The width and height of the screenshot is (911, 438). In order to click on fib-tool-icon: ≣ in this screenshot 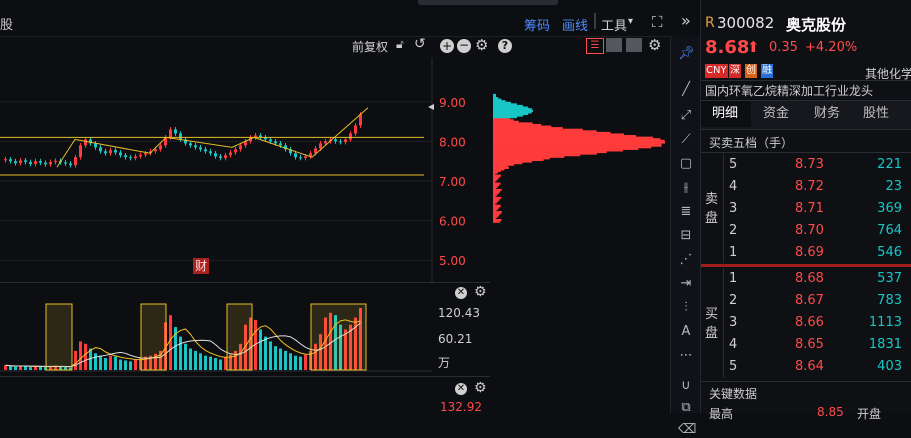, I will do `click(686, 212)`.